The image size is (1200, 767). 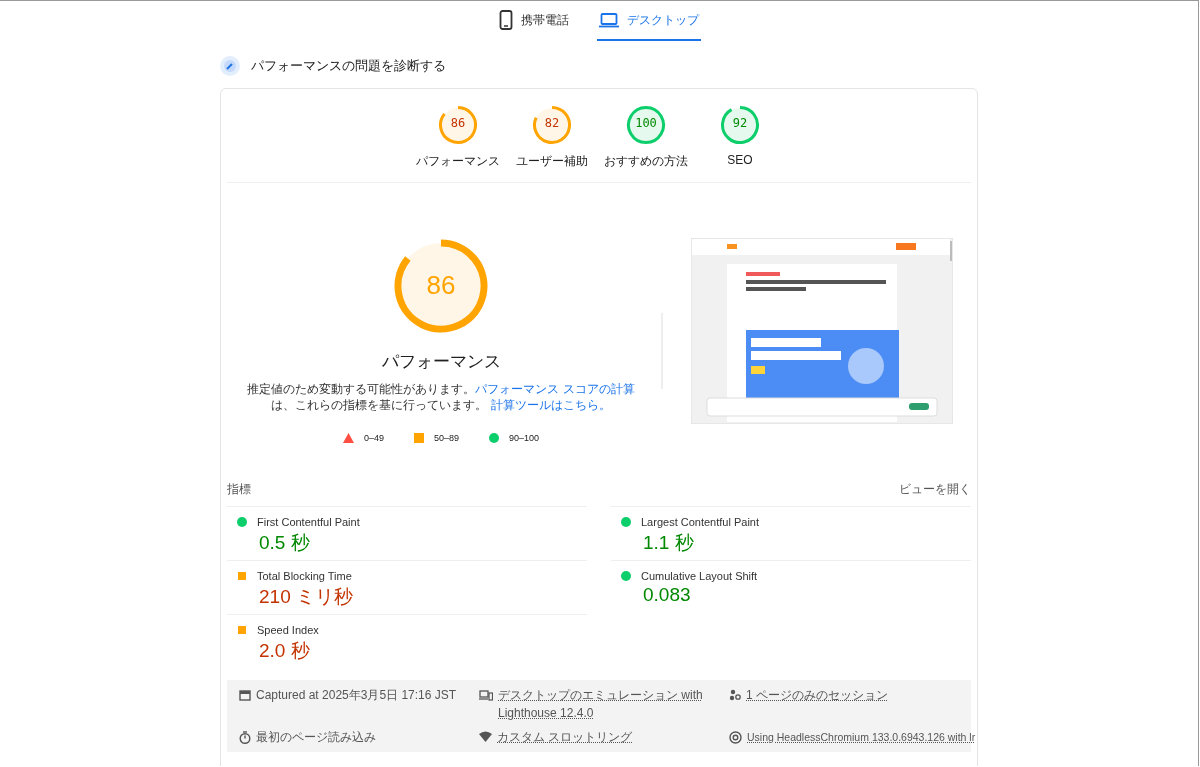 I want to click on devices-icon, so click(x=486, y=695).